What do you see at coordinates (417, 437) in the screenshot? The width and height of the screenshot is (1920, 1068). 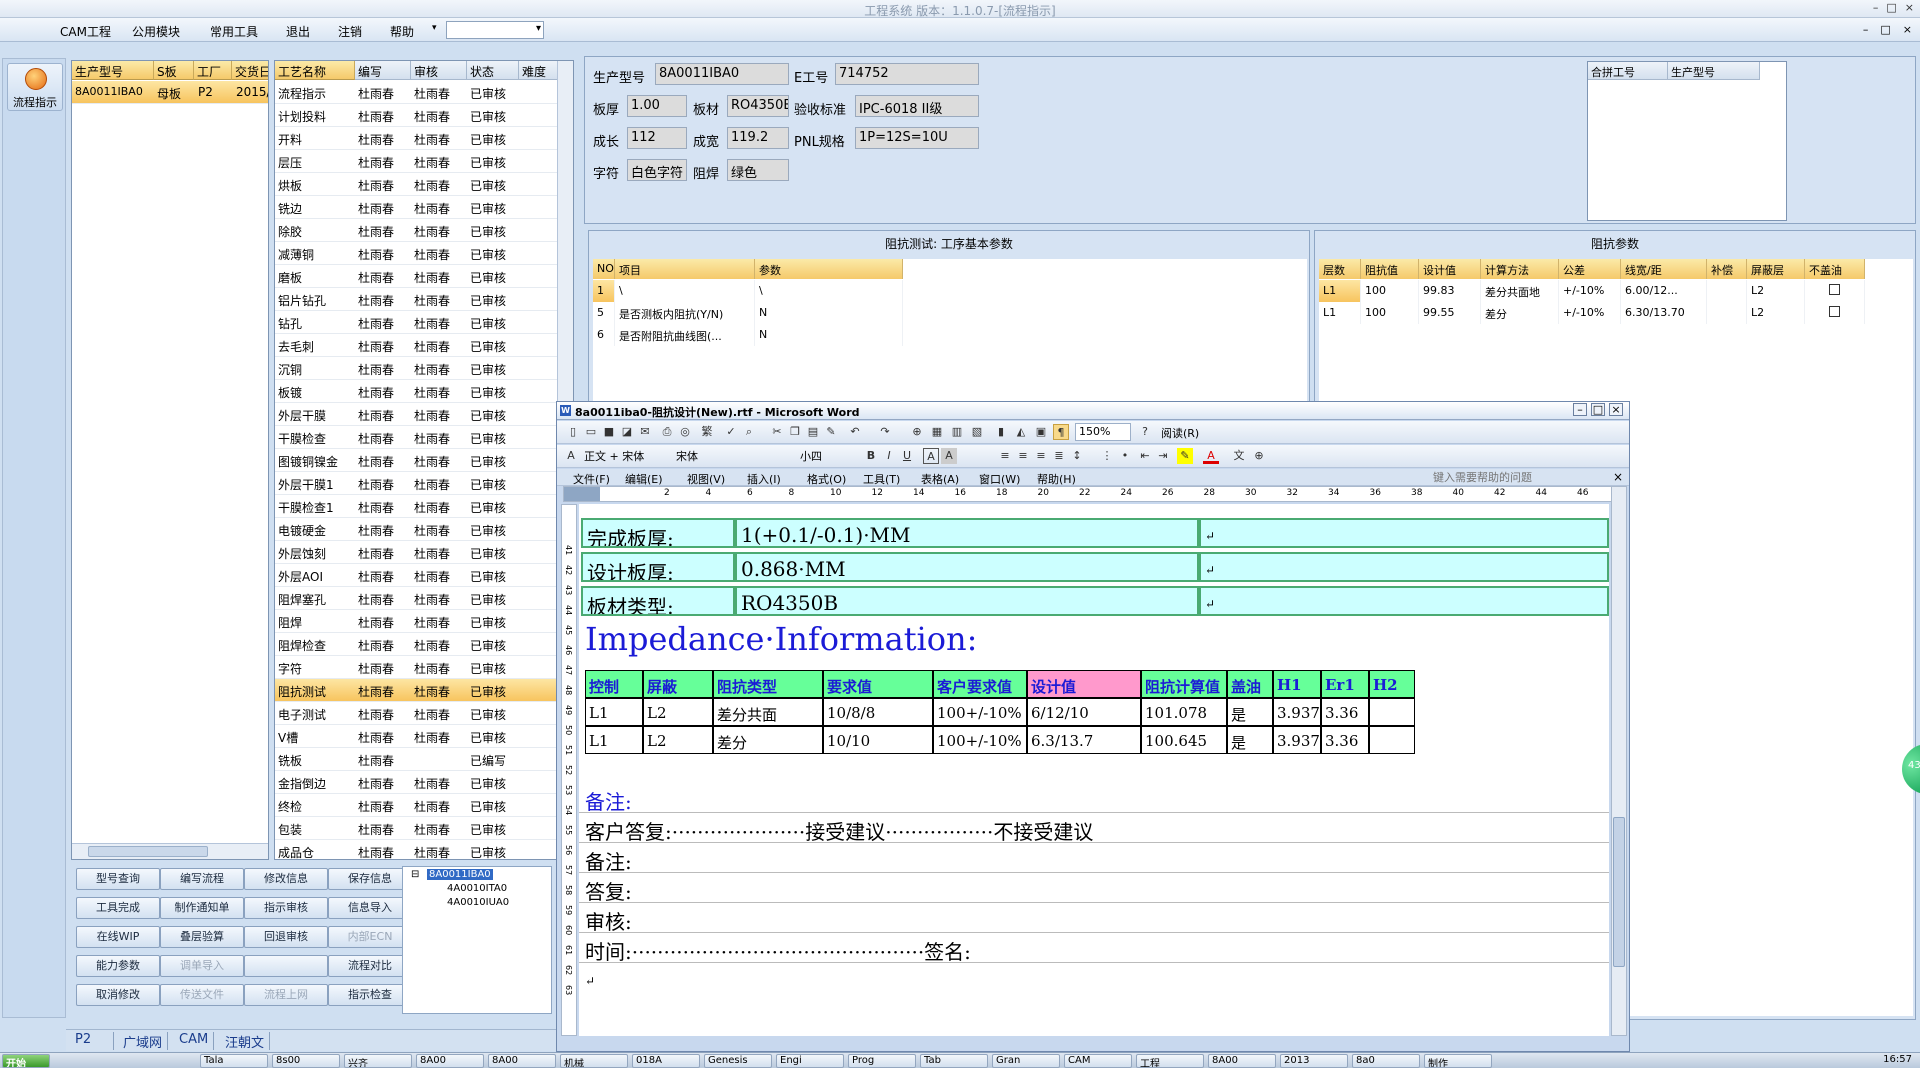 I see `table-row: 干膜检查 杜雨春 杜雨春 已审核` at bounding box center [417, 437].